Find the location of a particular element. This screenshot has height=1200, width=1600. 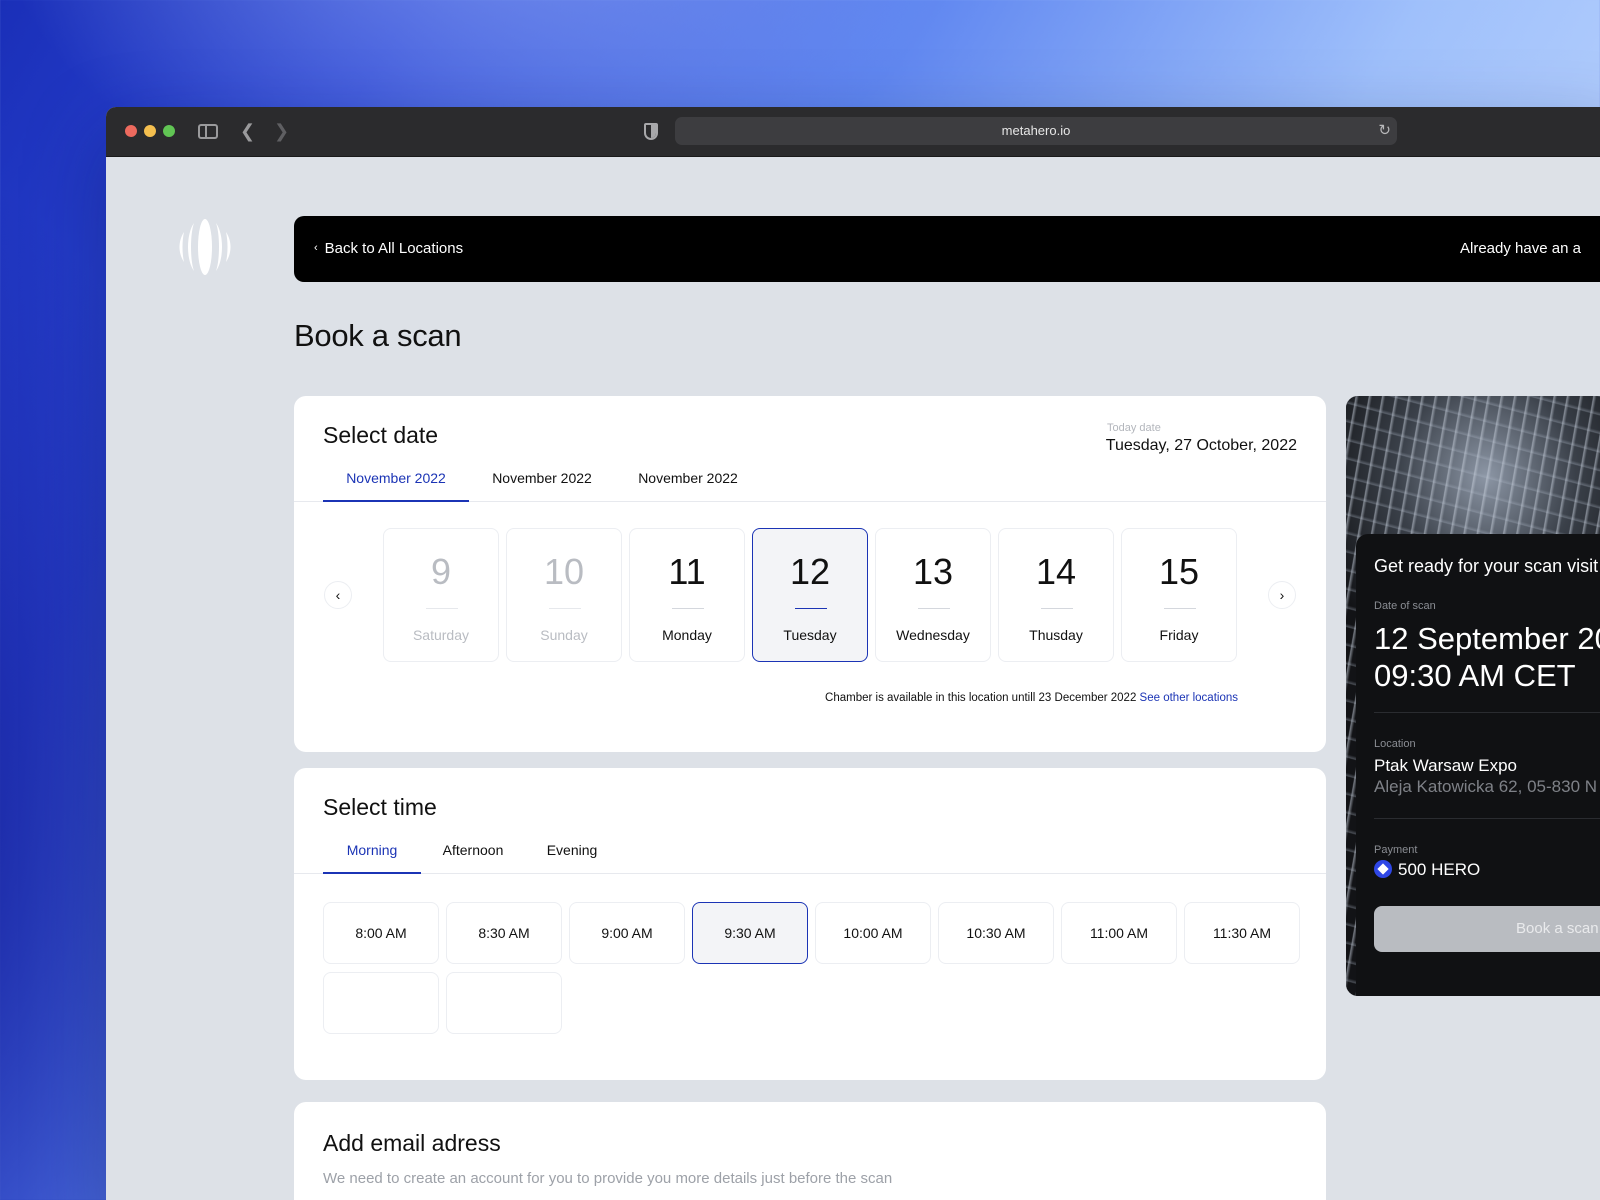

back-to-locations-link: ‹ Back to All Locations is located at coordinates (388, 248).